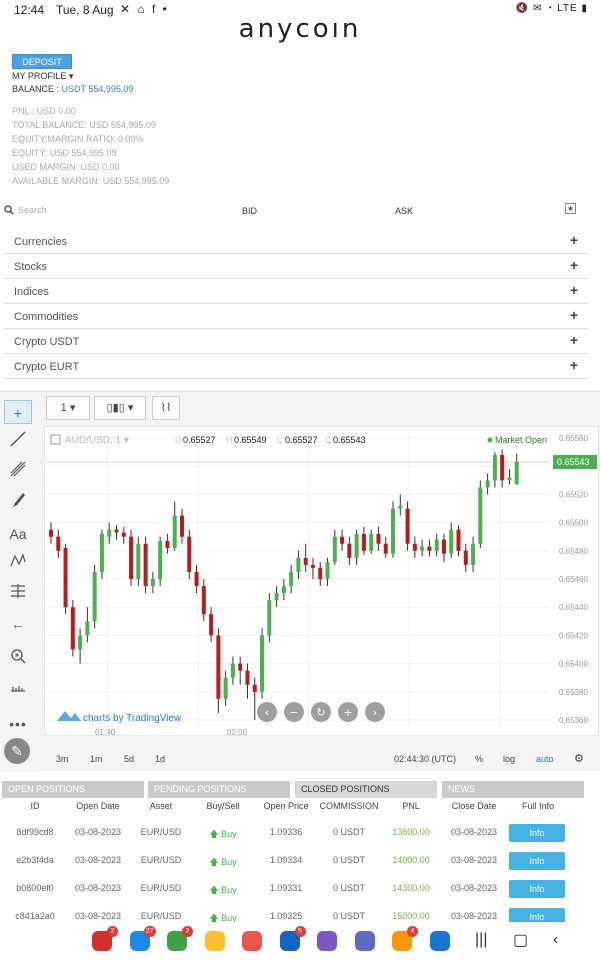 The height and width of the screenshot is (960, 600). What do you see at coordinates (97, 440) in the screenshot?
I see `chart-symbol: AUD/USD, 1 ▾` at bounding box center [97, 440].